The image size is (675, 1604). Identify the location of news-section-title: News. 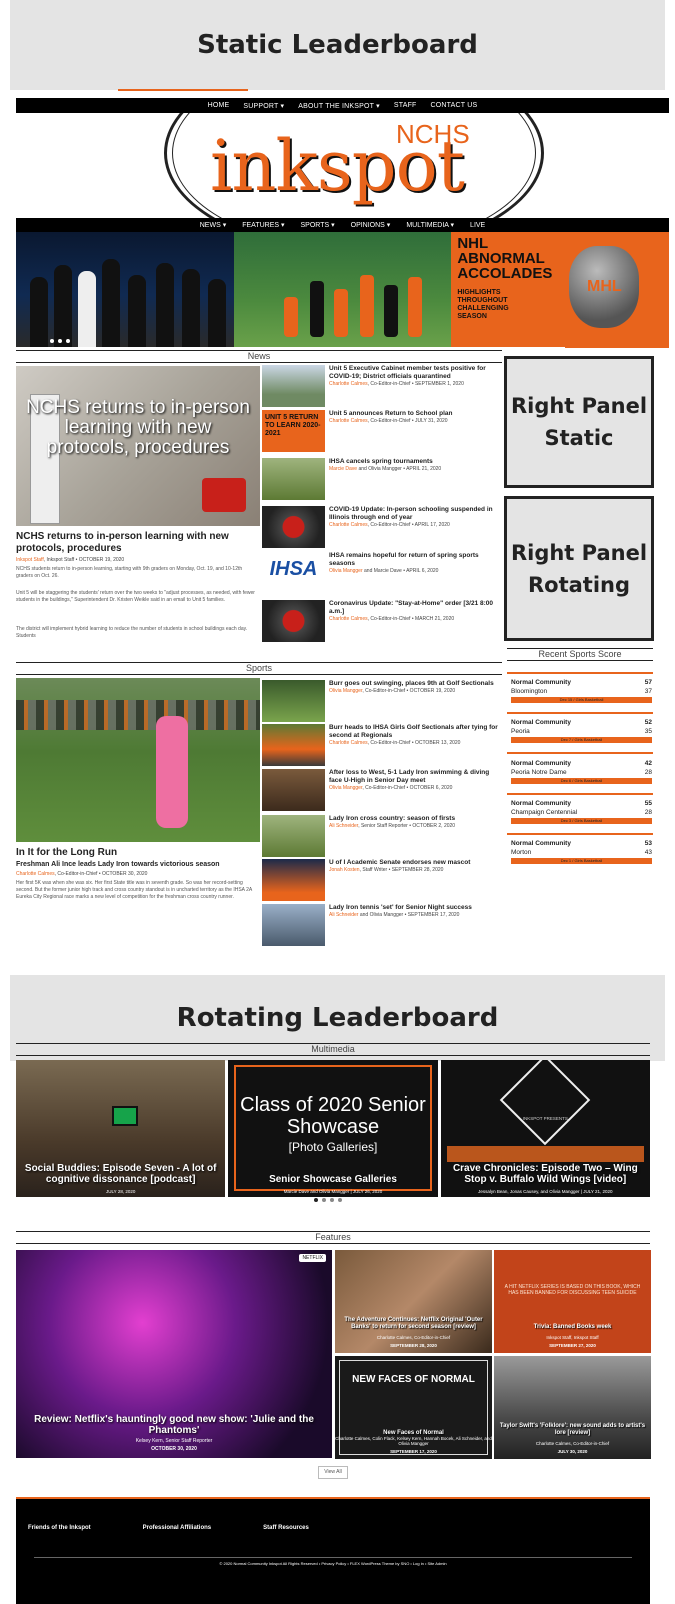
(259, 356).